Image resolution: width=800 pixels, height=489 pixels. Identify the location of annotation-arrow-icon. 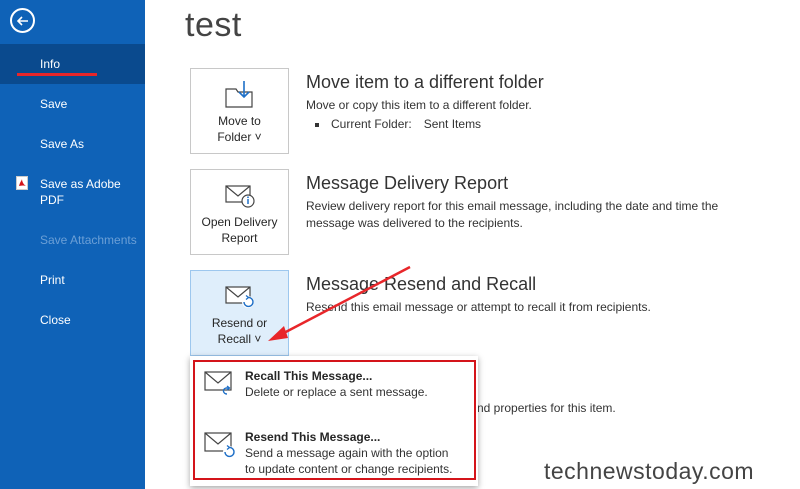
(339, 303).